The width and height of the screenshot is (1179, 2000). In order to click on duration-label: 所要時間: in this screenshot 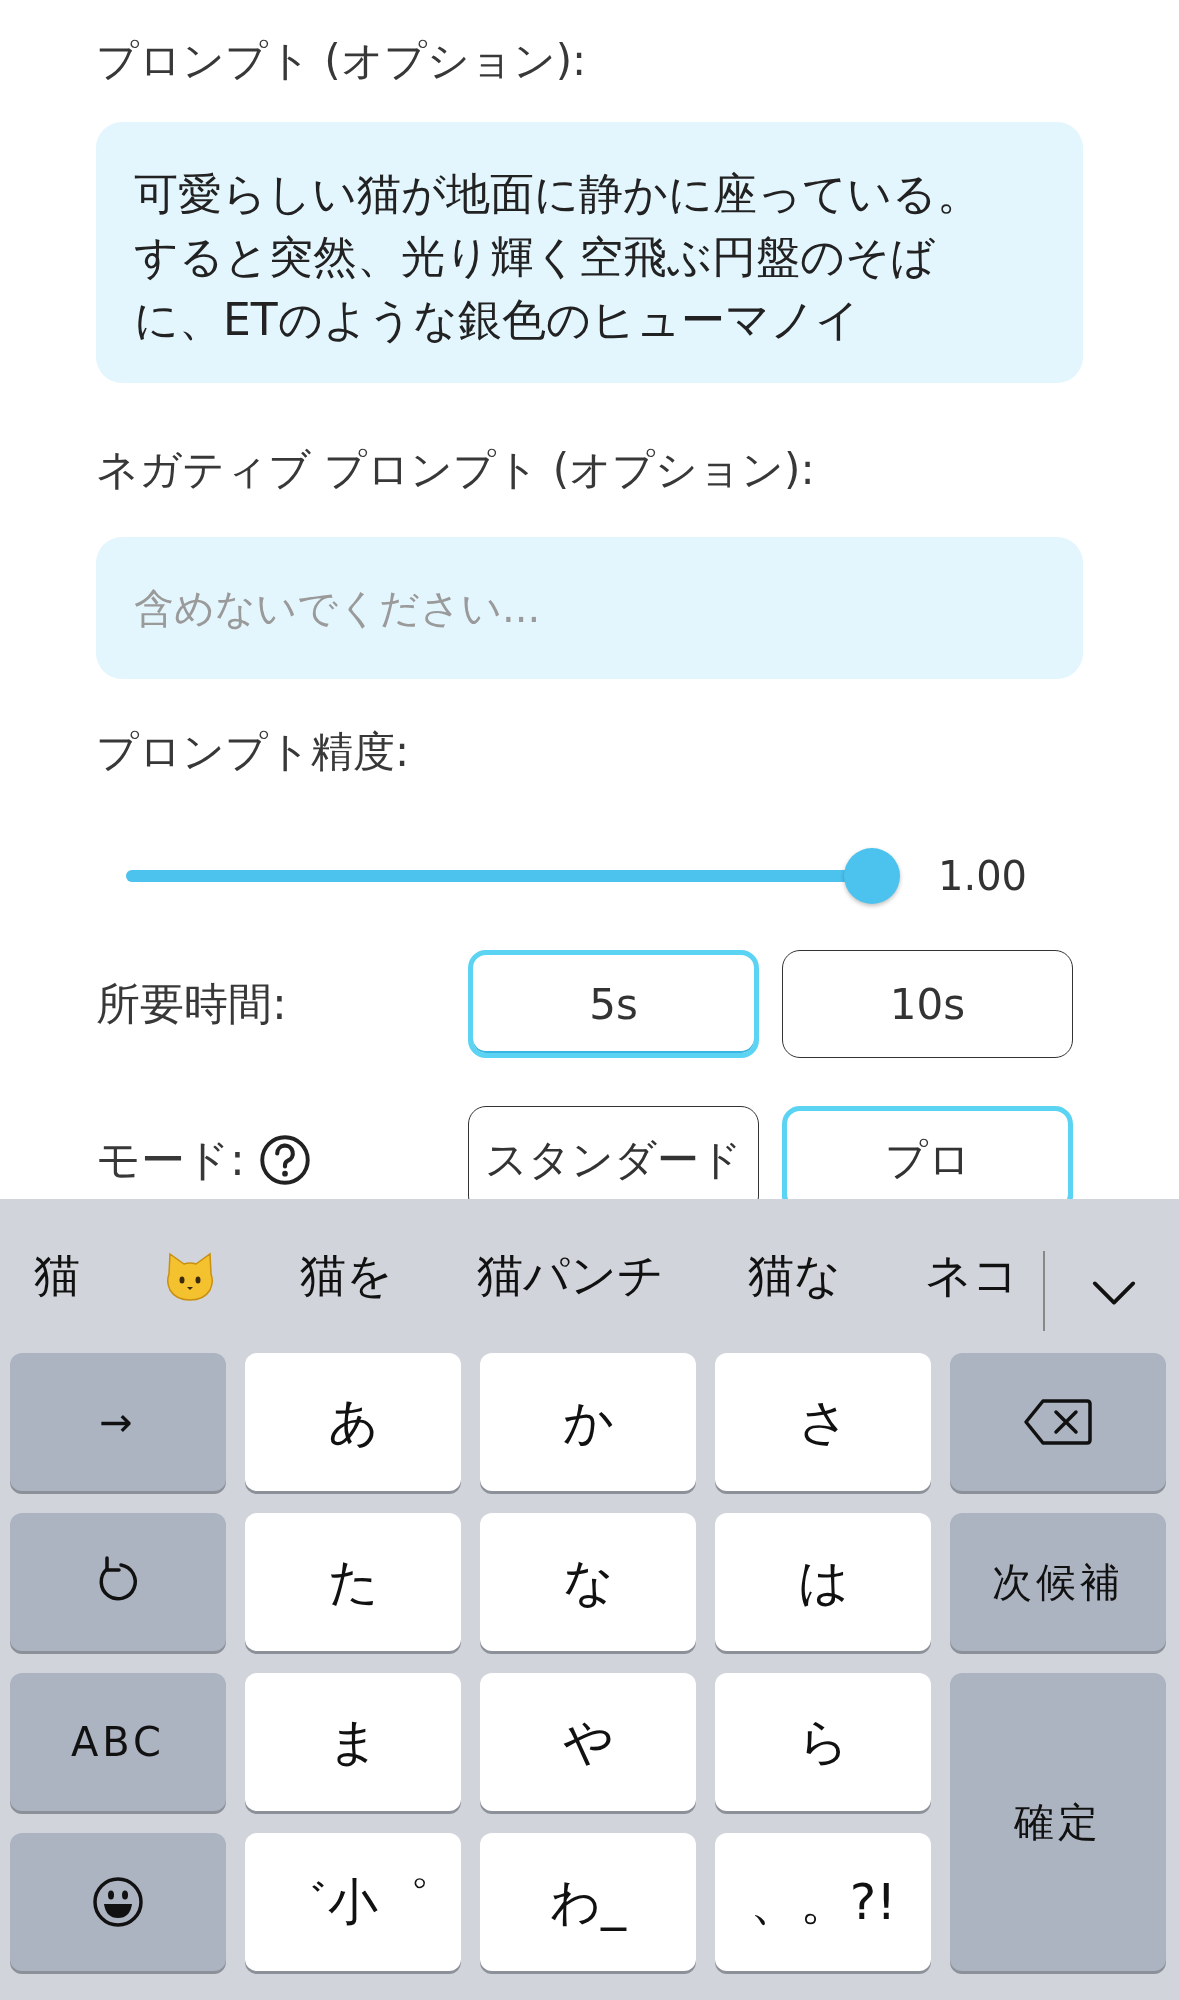, I will do `click(192, 1003)`.